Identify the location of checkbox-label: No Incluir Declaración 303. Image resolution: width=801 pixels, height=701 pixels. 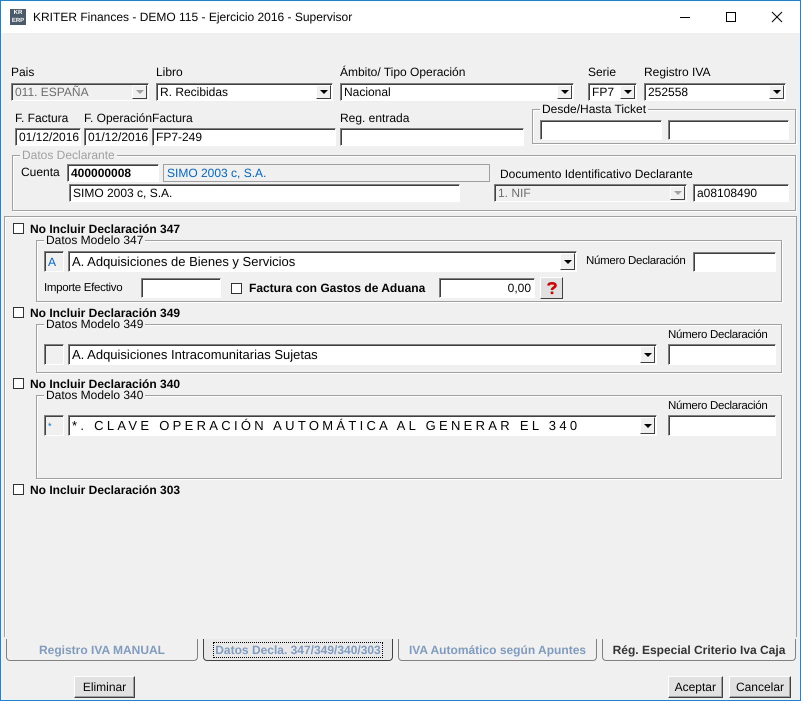
(105, 489).